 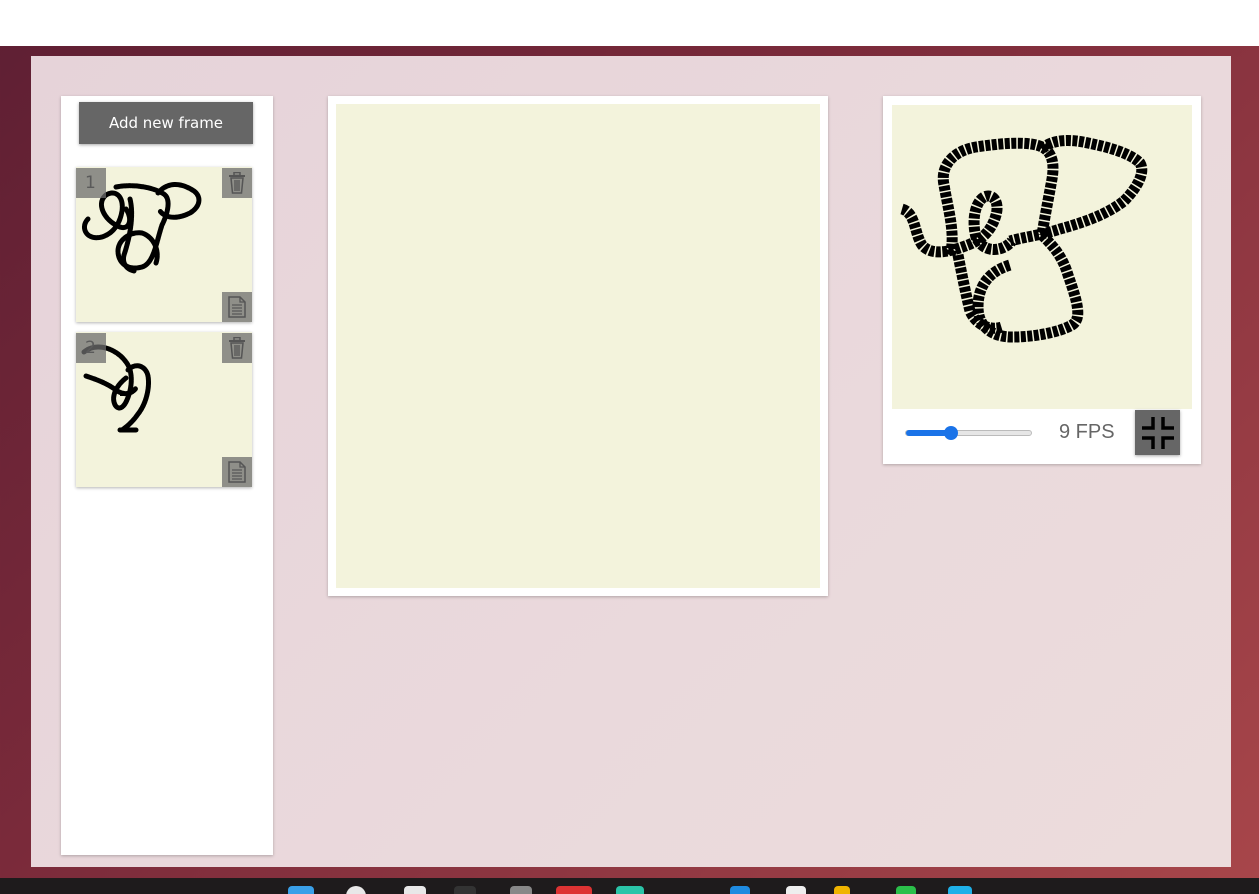 What do you see at coordinates (1023, 239) in the screenshot?
I see `preview-sketch` at bounding box center [1023, 239].